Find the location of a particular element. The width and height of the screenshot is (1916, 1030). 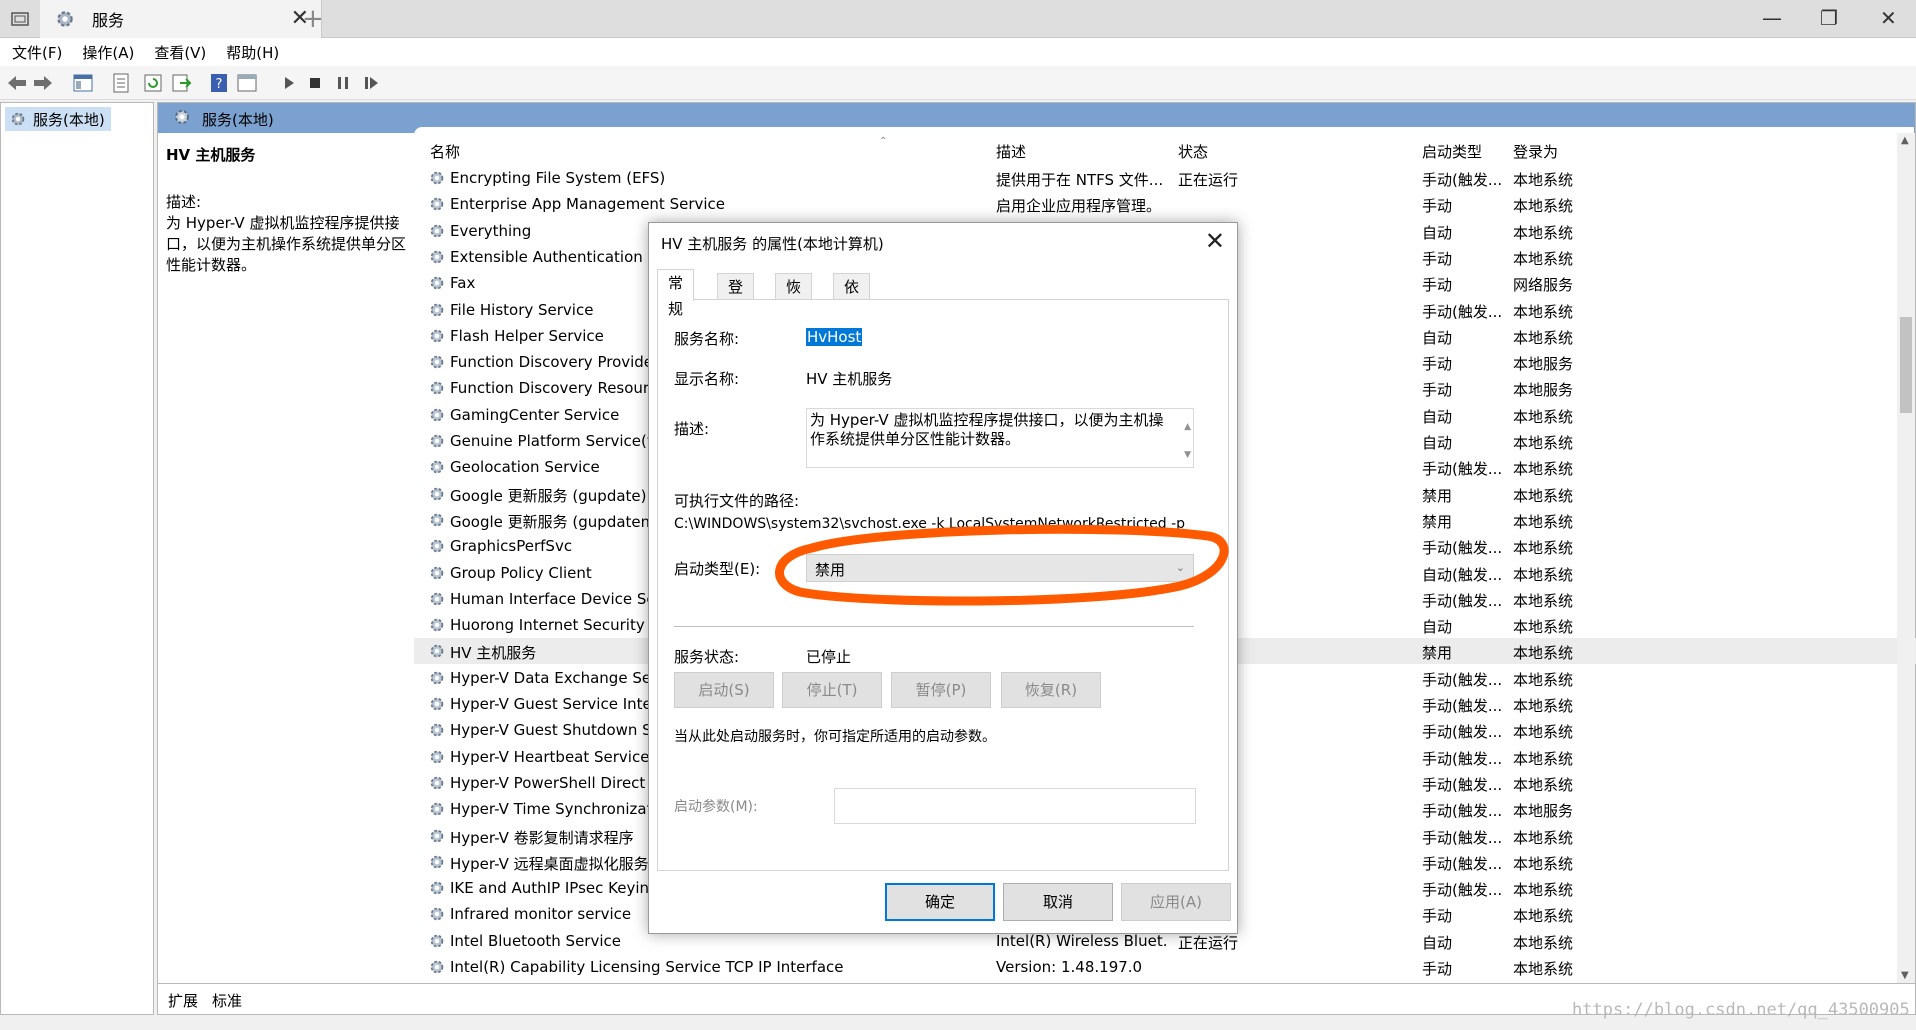

toolbar: ? is located at coordinates (958, 83).